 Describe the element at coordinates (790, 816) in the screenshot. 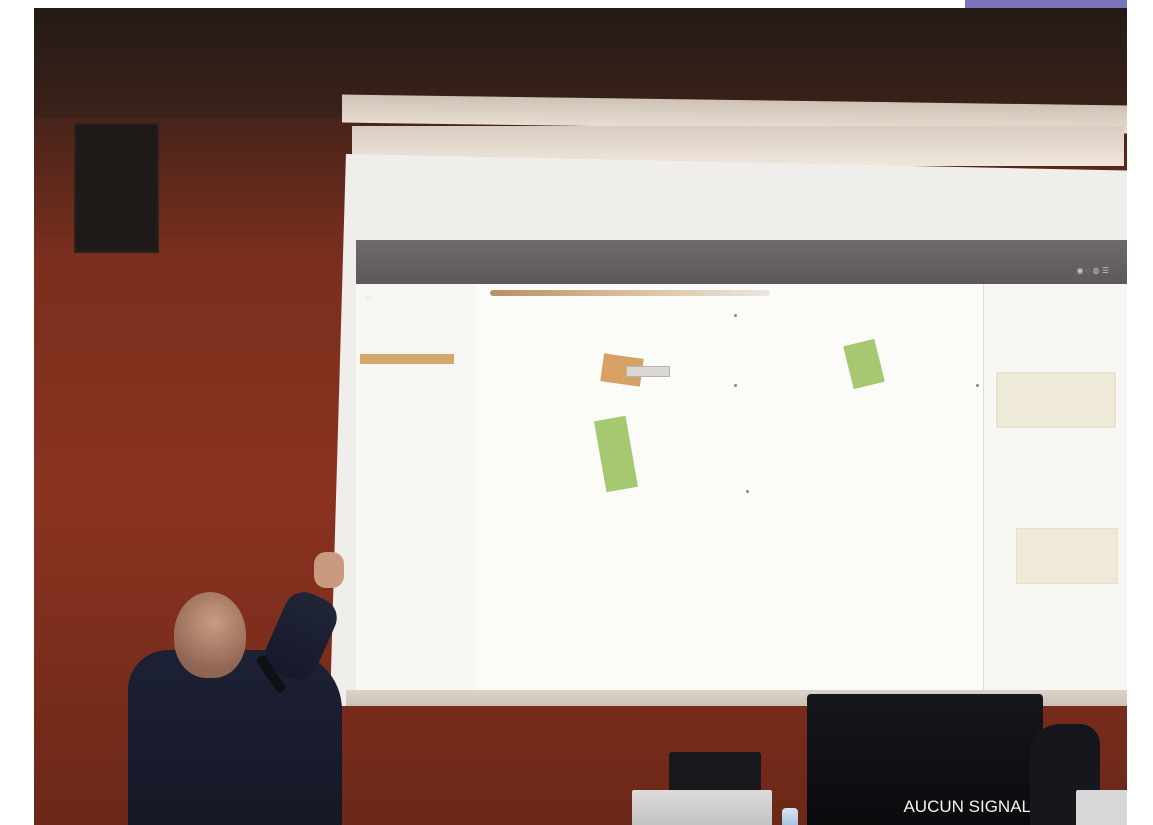

I see `water-bottle` at that location.